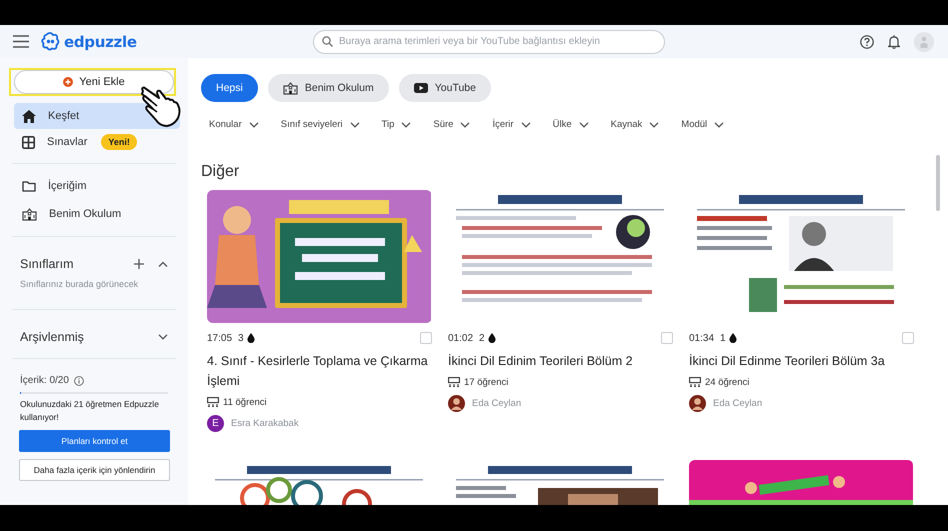 The width and height of the screenshot is (948, 531). What do you see at coordinates (486, 382) in the screenshot?
I see `student-count: 17 öğrenci` at bounding box center [486, 382].